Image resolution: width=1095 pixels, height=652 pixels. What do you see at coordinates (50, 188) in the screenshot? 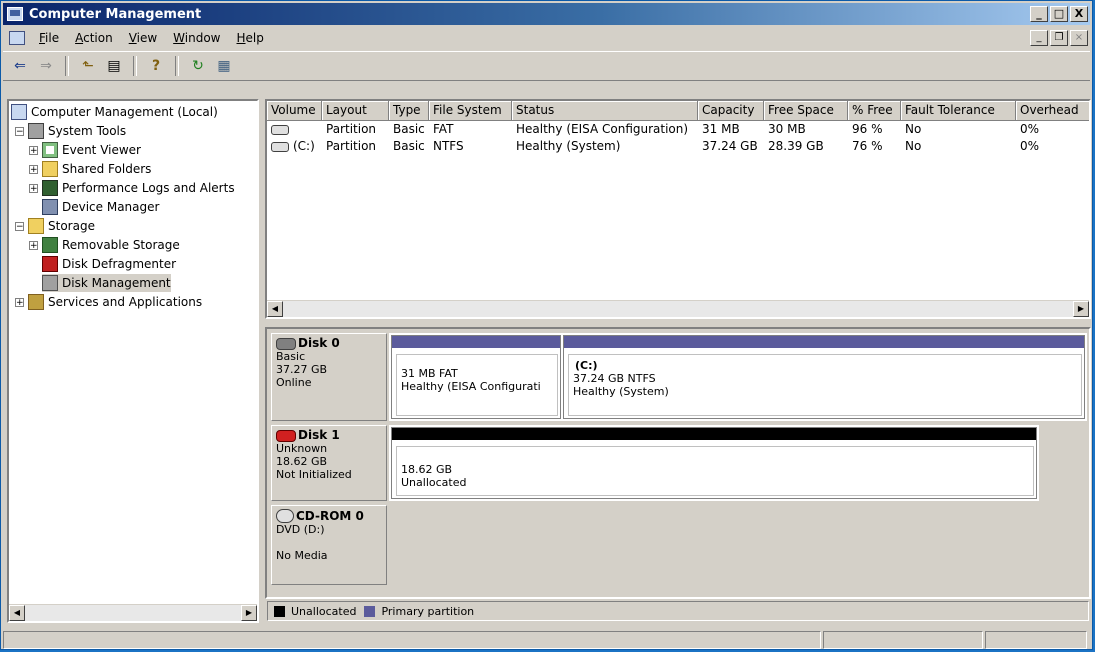
I see `performance-icon` at bounding box center [50, 188].